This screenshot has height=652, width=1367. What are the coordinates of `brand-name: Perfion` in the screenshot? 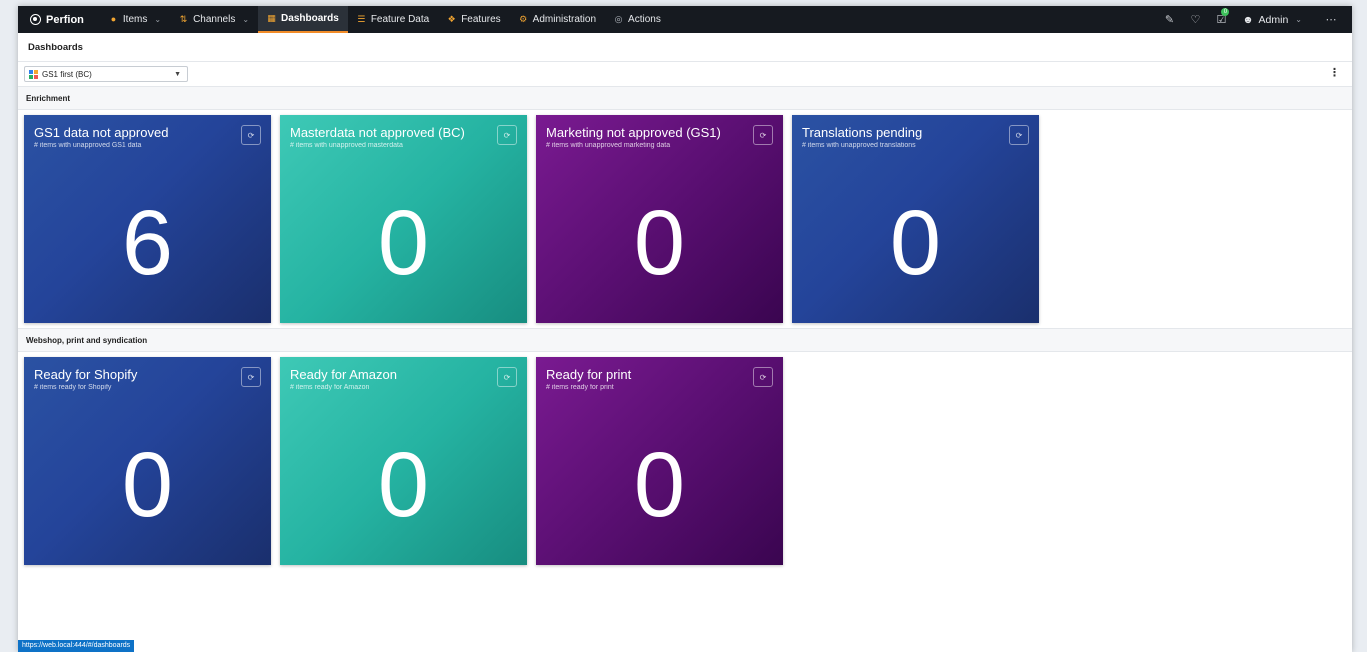 It's located at (65, 19).